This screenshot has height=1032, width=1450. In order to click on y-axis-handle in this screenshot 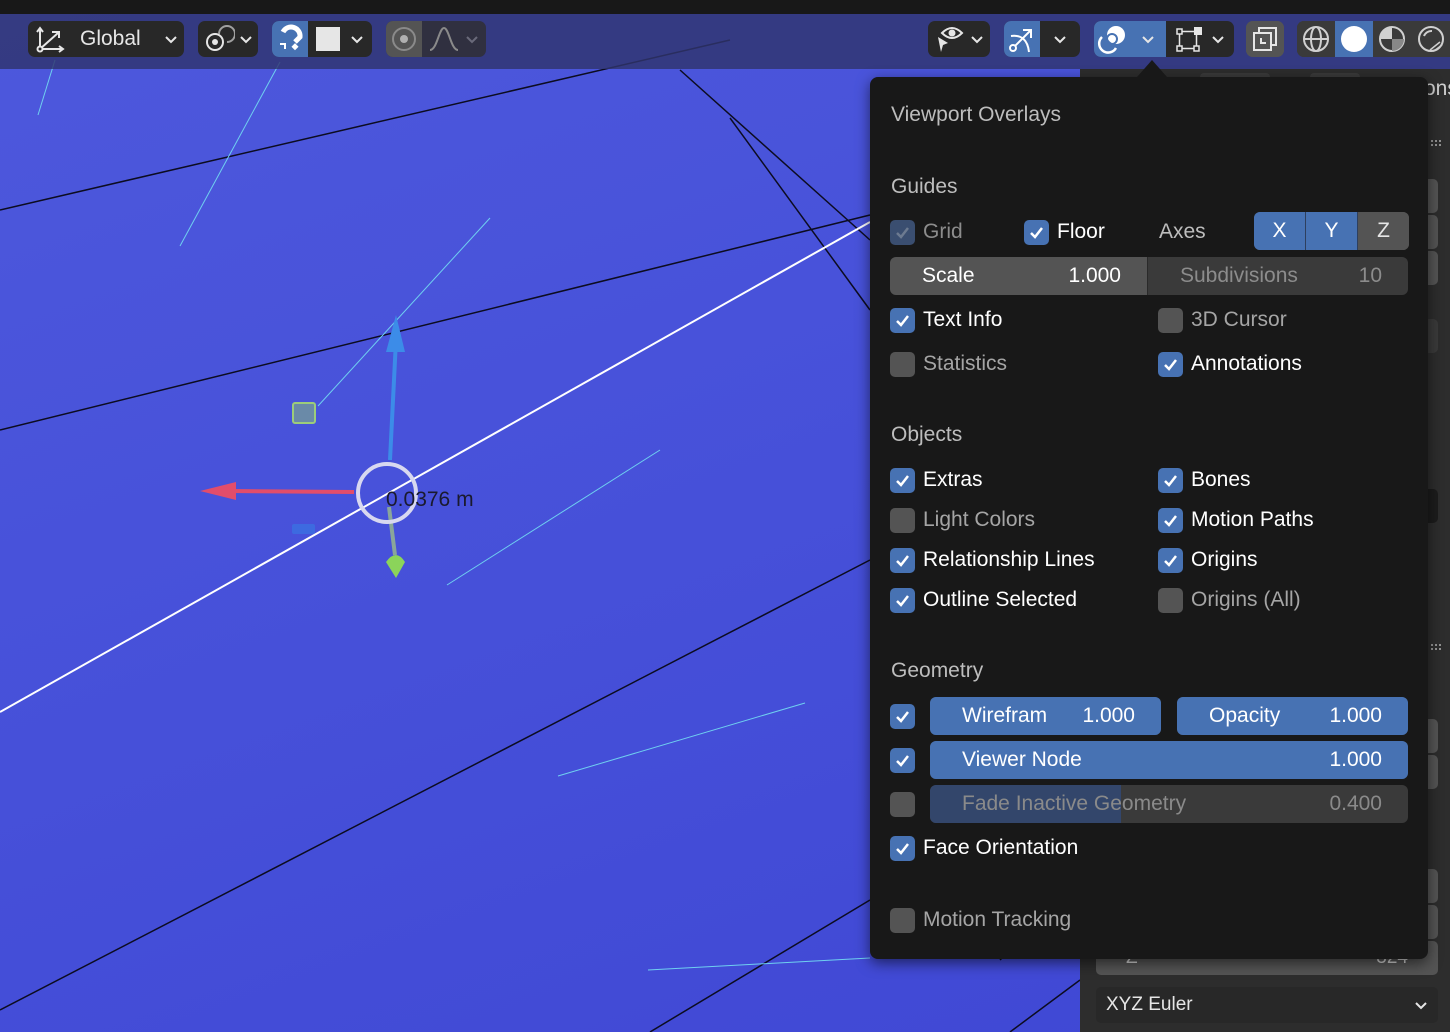, I will do `click(392, 531)`.